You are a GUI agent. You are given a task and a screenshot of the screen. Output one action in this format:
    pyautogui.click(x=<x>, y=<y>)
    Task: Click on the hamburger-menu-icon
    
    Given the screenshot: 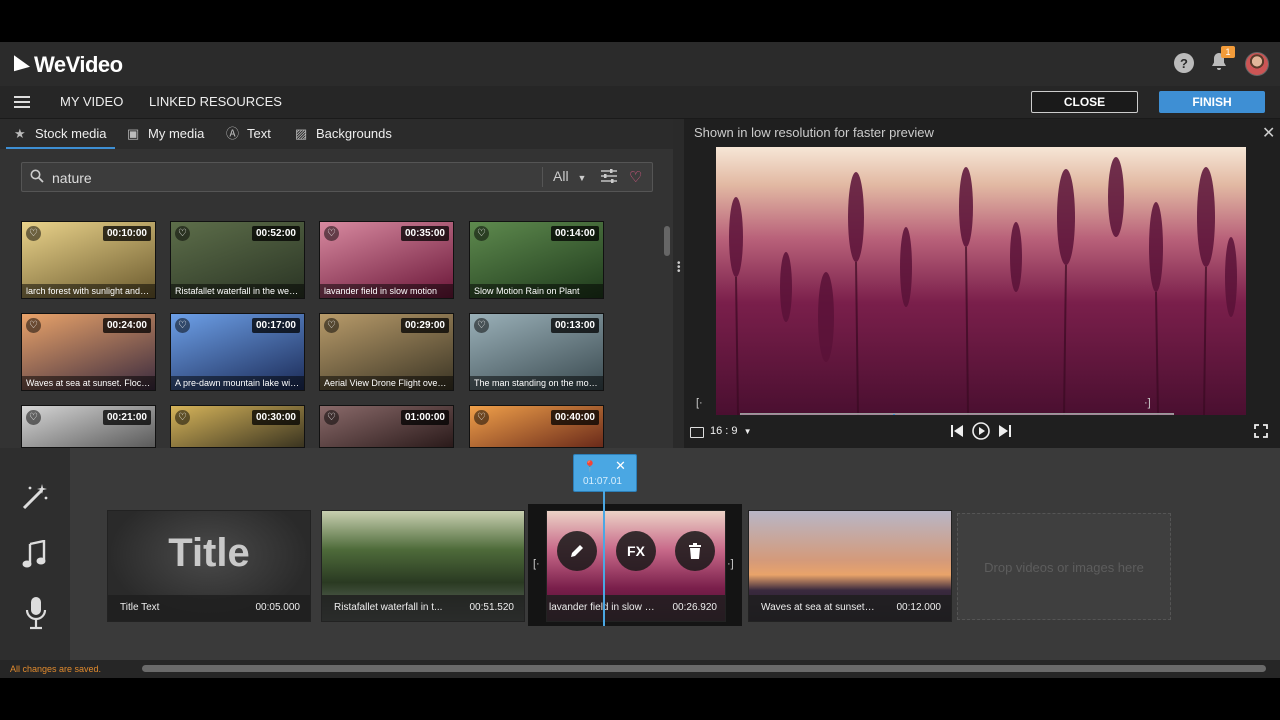 What is the action you would take?
    pyautogui.click(x=22, y=104)
    